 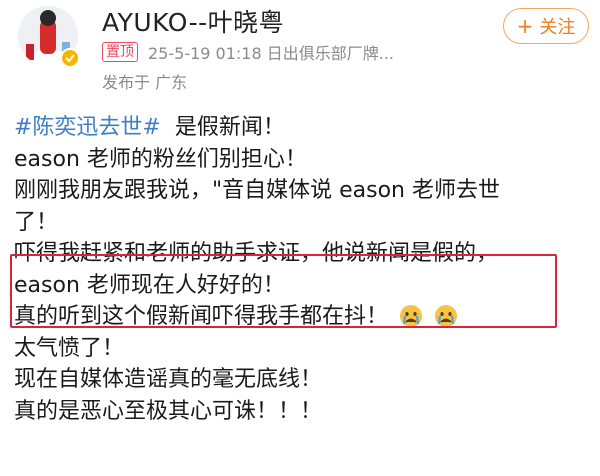 What do you see at coordinates (525, 26) in the screenshot?
I see `plus-icon: +` at bounding box center [525, 26].